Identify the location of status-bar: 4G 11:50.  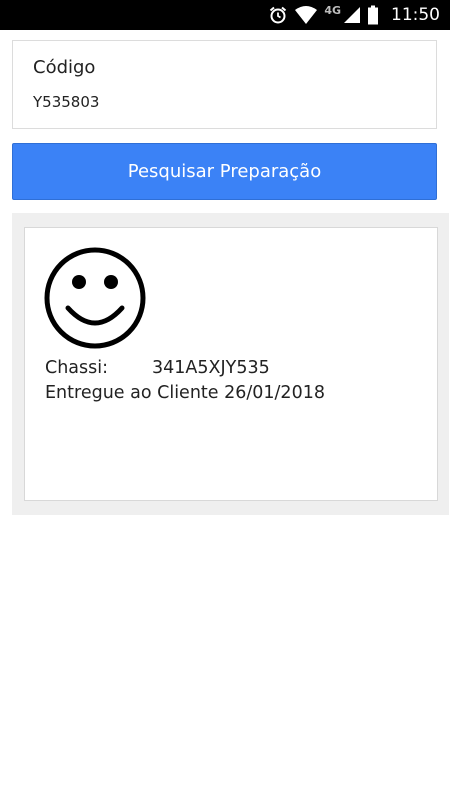
(225, 15).